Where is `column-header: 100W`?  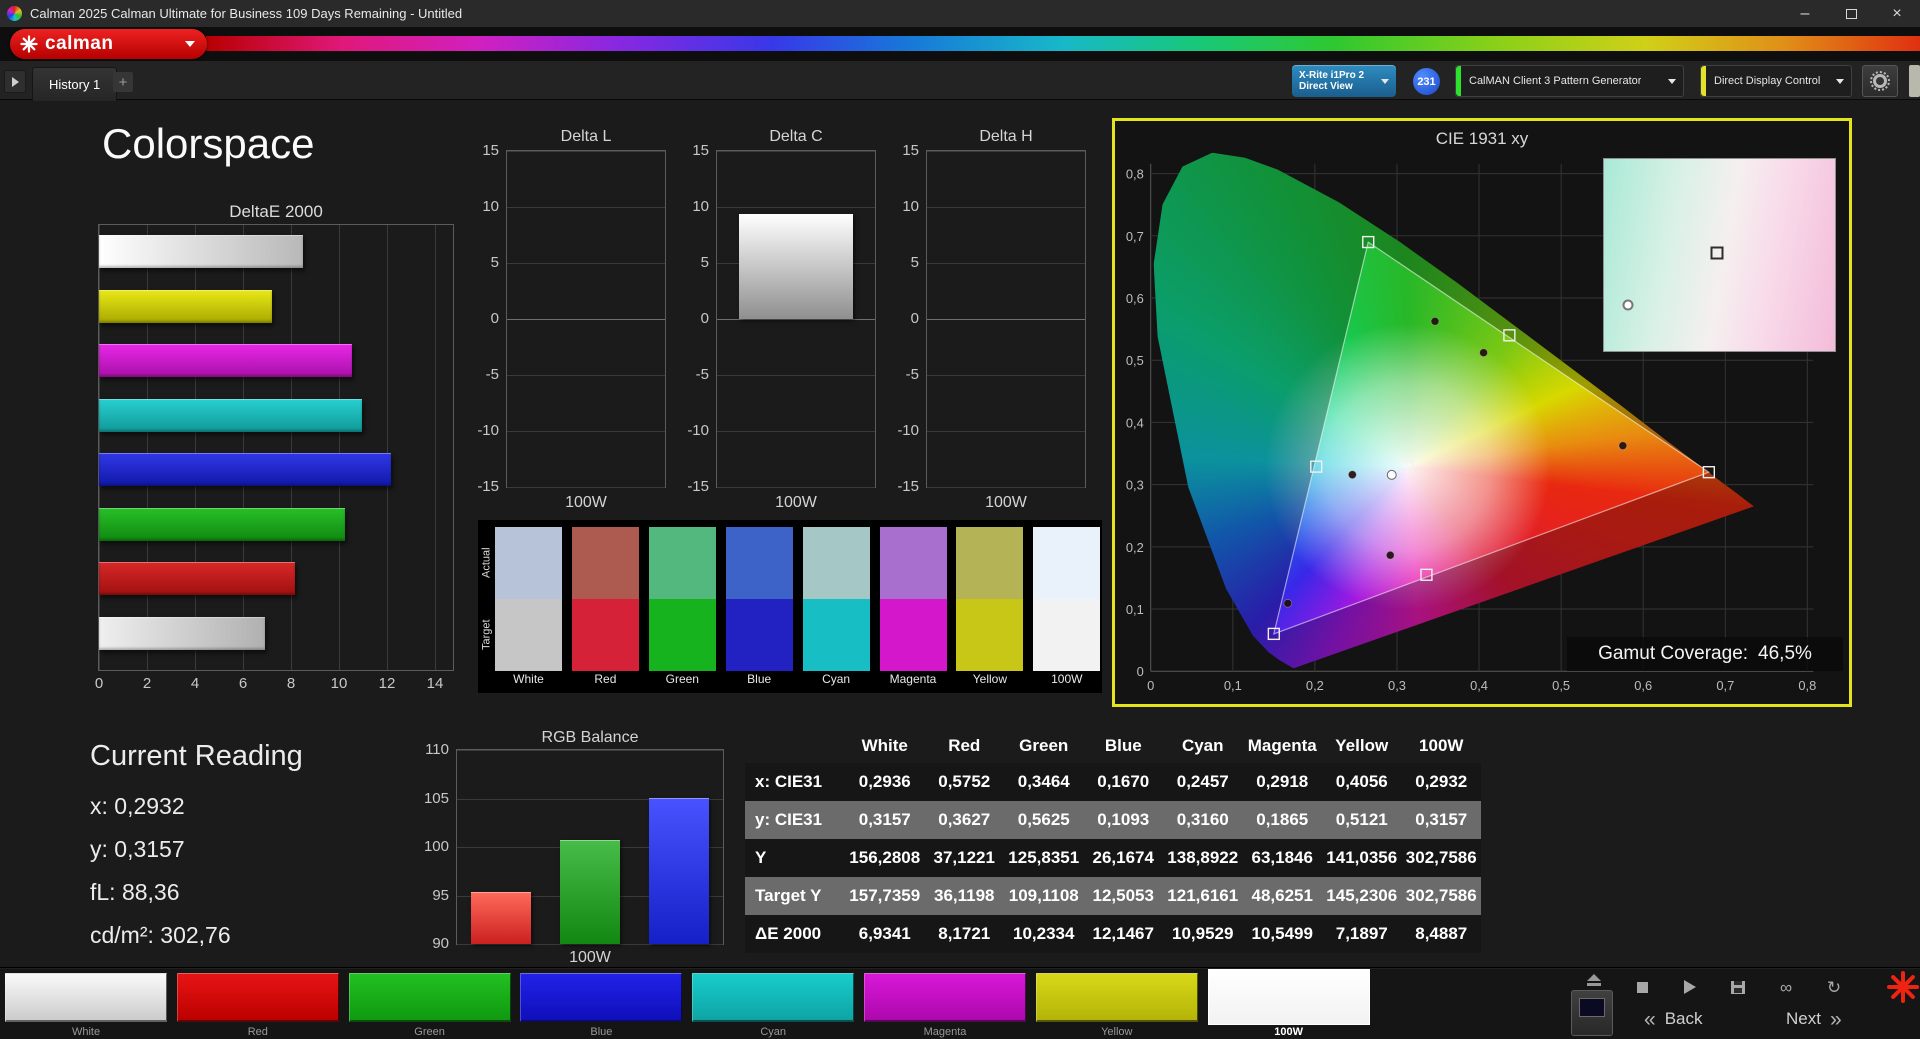 column-header: 100W is located at coordinates (1441, 745).